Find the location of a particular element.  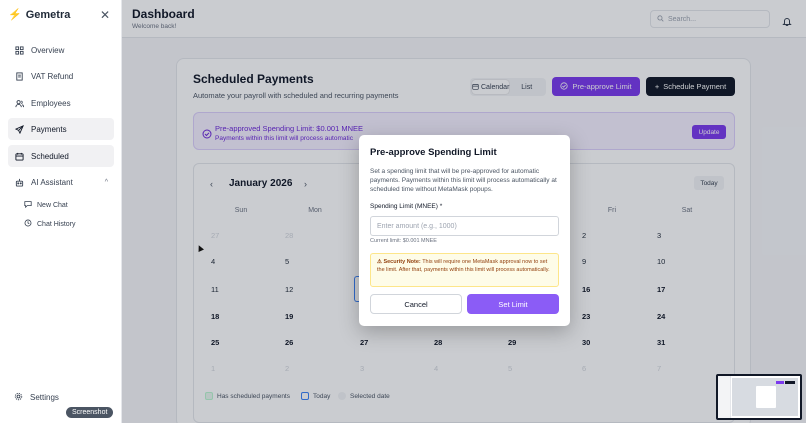

brand-name: Gemetra is located at coordinates (48, 14).